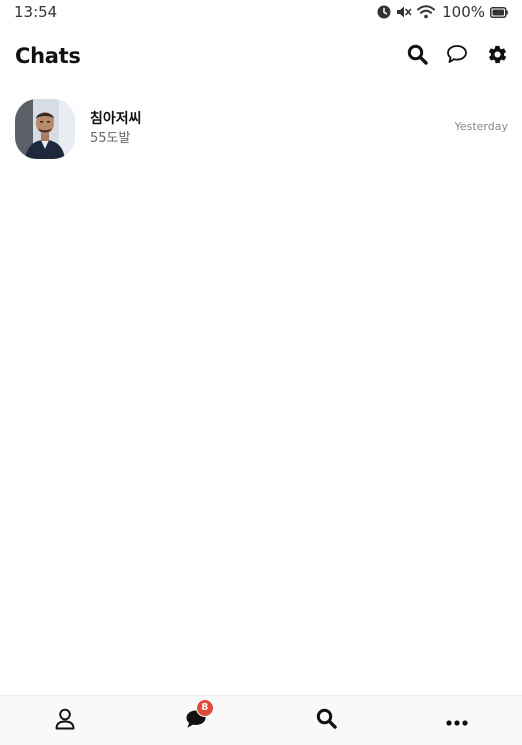 The width and height of the screenshot is (522, 745). I want to click on chat-list: 침아저씨 55도발 Yesterday, so click(261, 129).